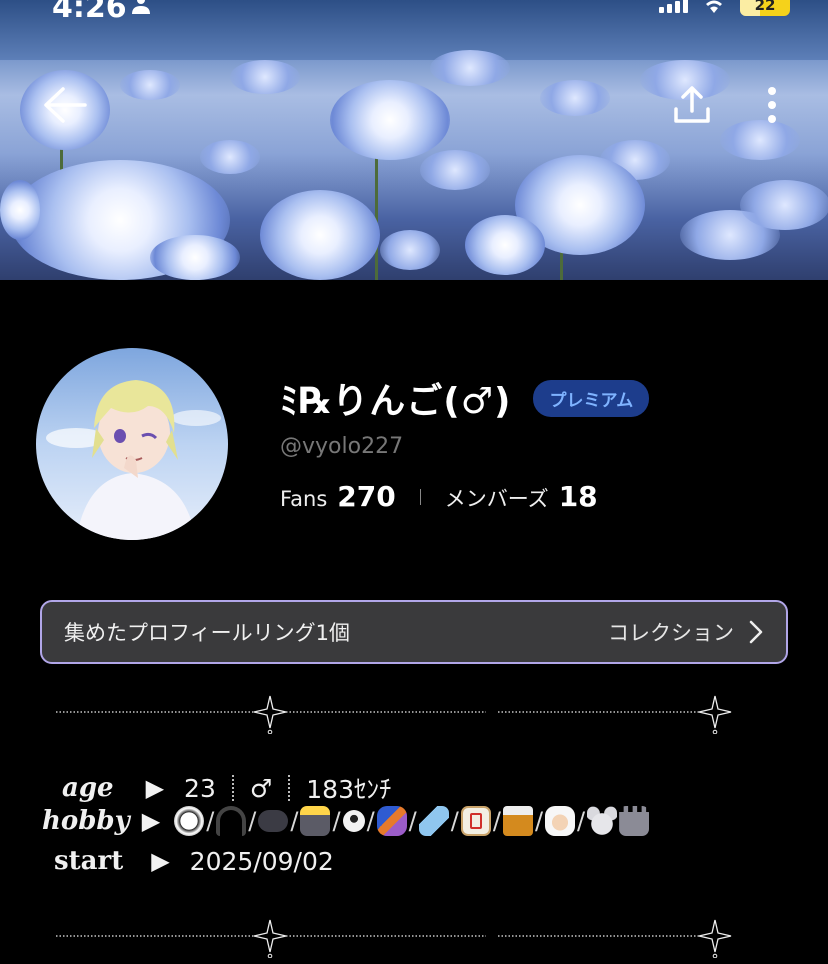  What do you see at coordinates (578, 496) in the screenshot?
I see `members-count: 18` at bounding box center [578, 496].